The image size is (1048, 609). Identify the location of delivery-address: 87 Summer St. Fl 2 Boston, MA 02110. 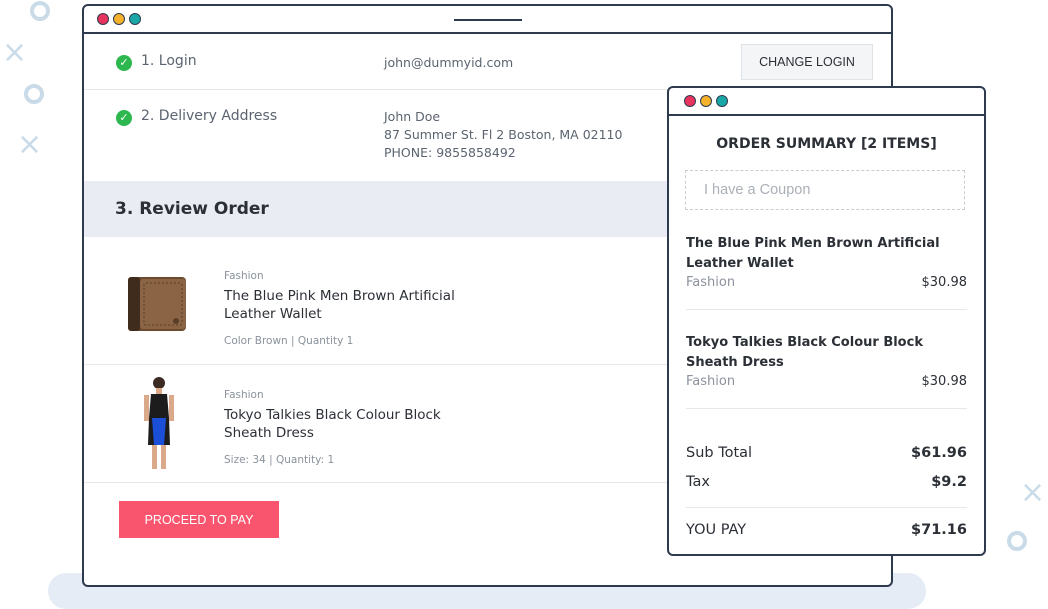
(503, 134).